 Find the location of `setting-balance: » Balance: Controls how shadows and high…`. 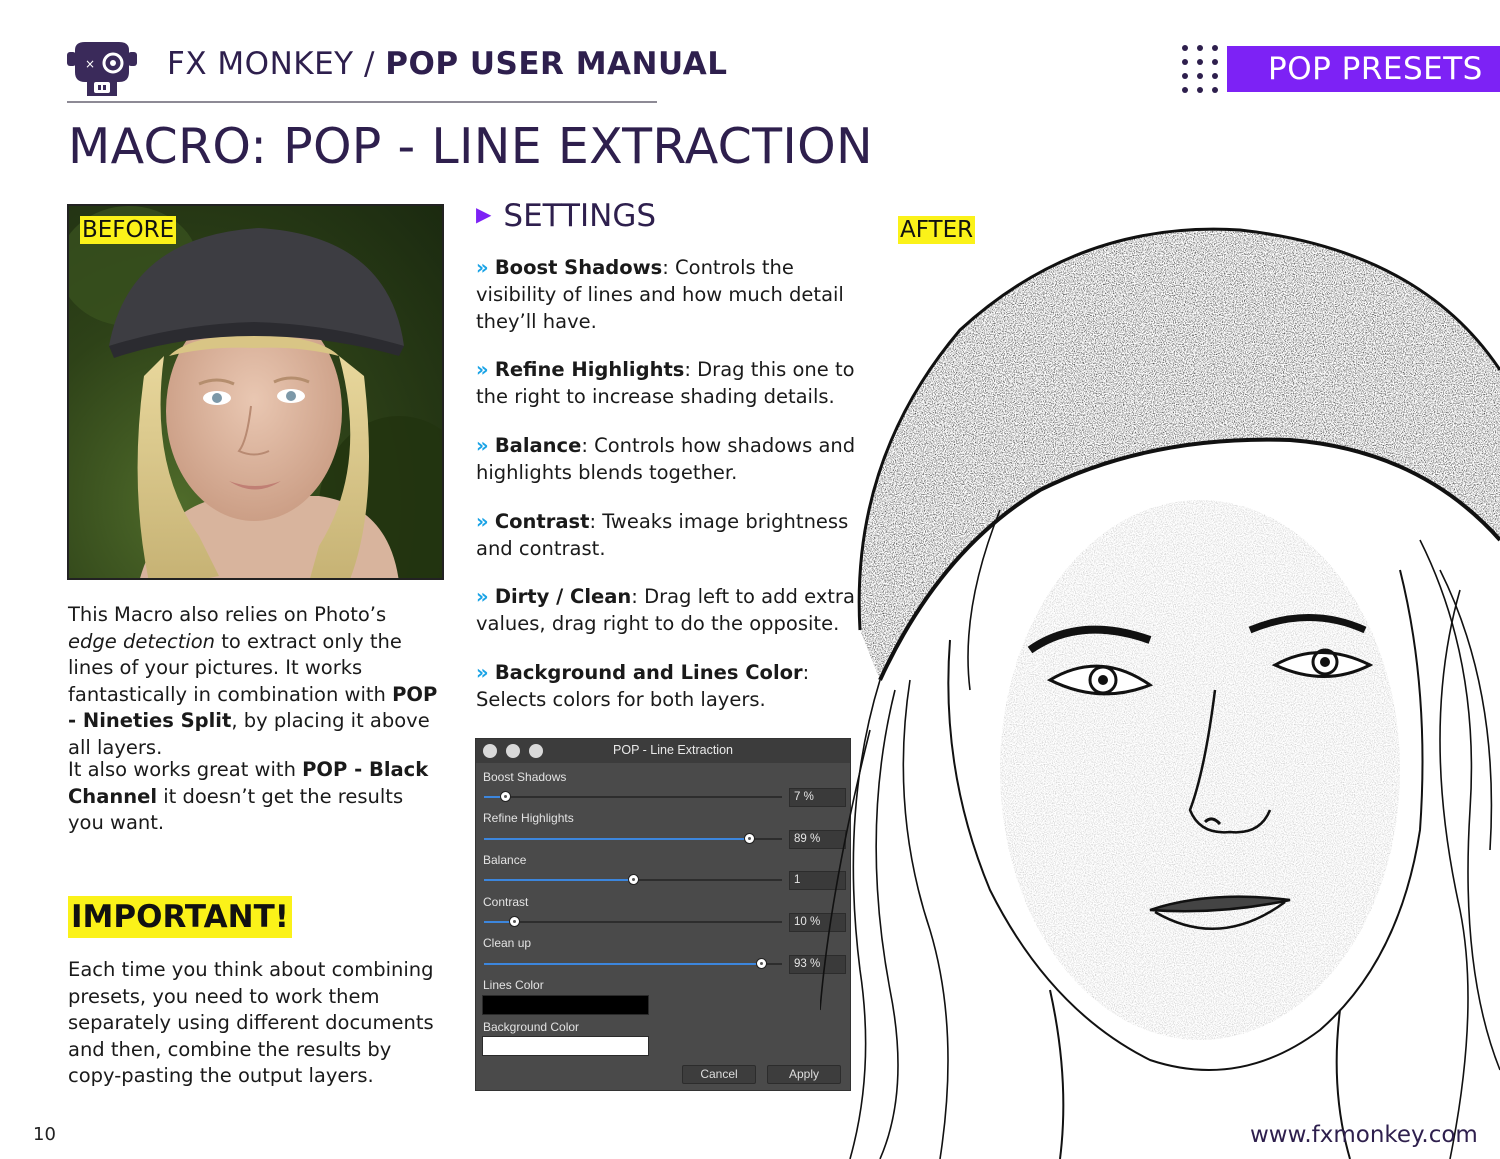

setting-balance: » Balance: Controls how shadows and high… is located at coordinates (666, 459).